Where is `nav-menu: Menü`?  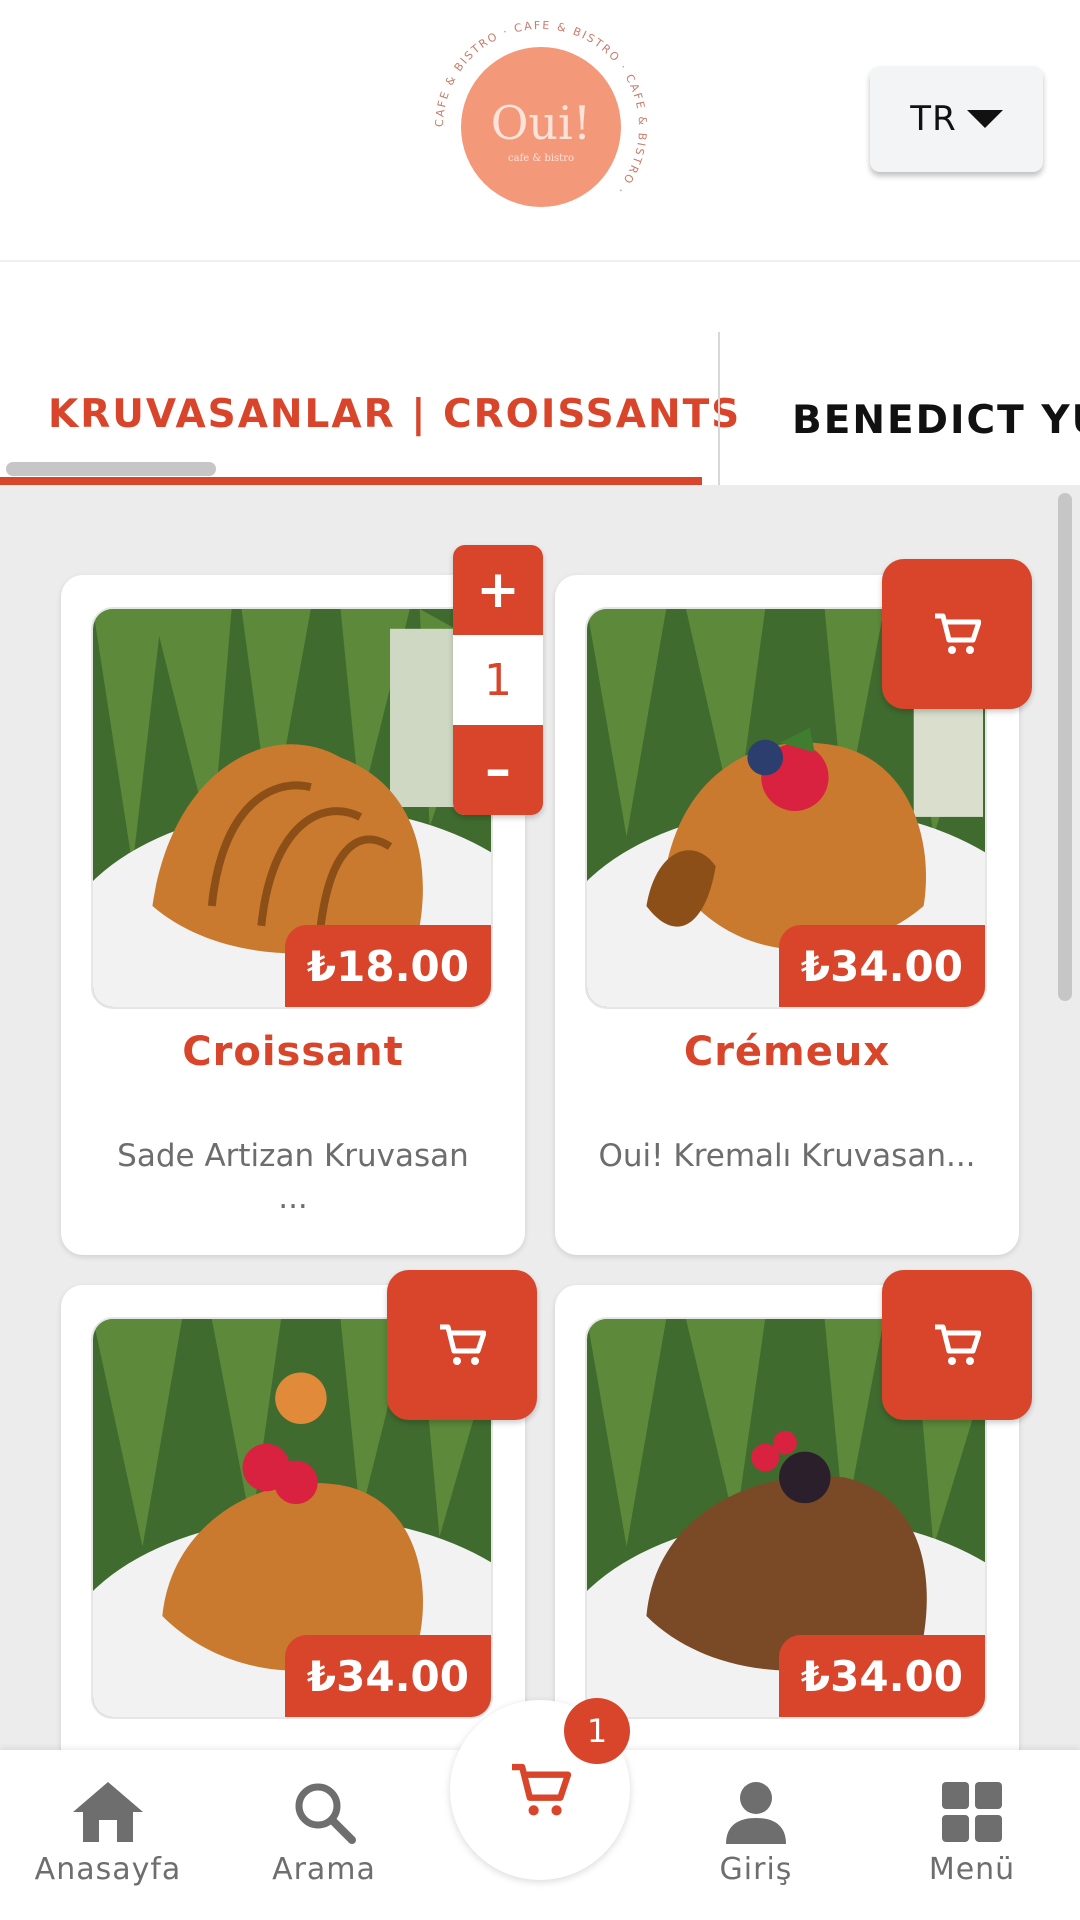 nav-menu: Menü is located at coordinates (972, 1833).